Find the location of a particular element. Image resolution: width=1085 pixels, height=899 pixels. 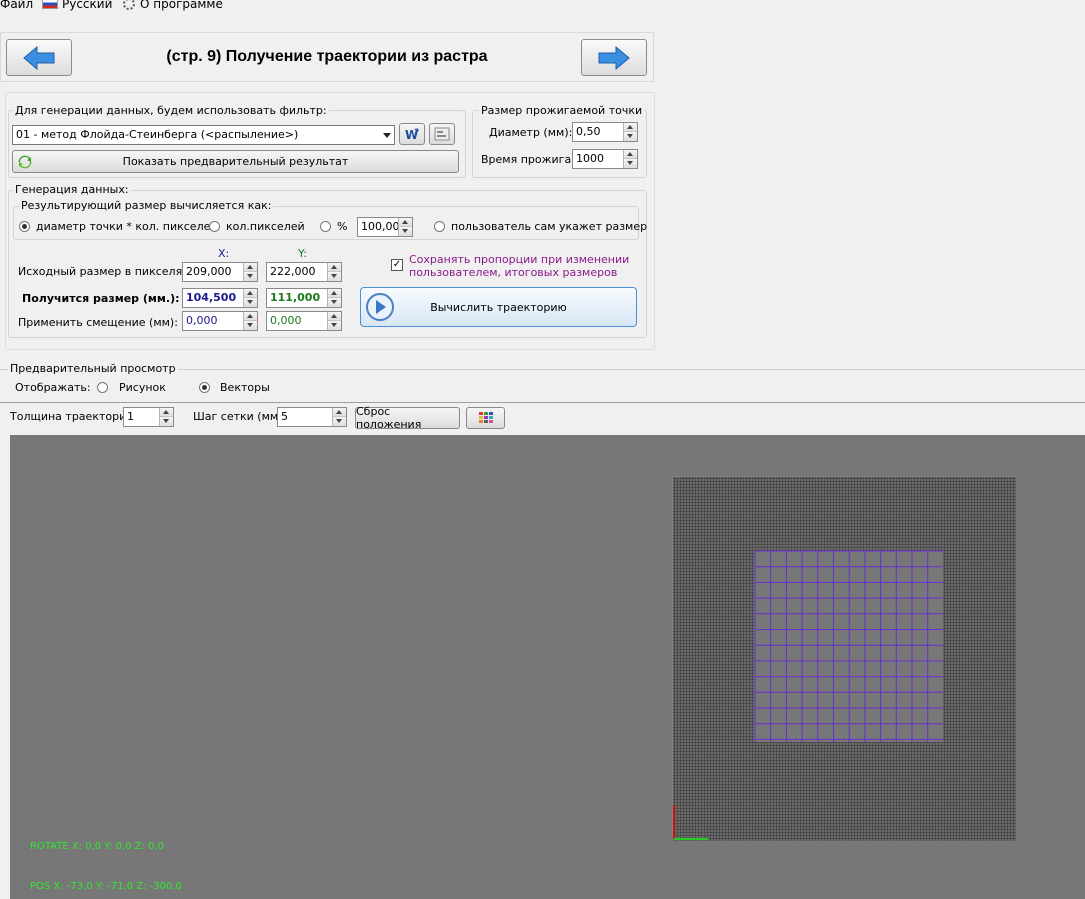

trajectory-grid is located at coordinates (844, 658).